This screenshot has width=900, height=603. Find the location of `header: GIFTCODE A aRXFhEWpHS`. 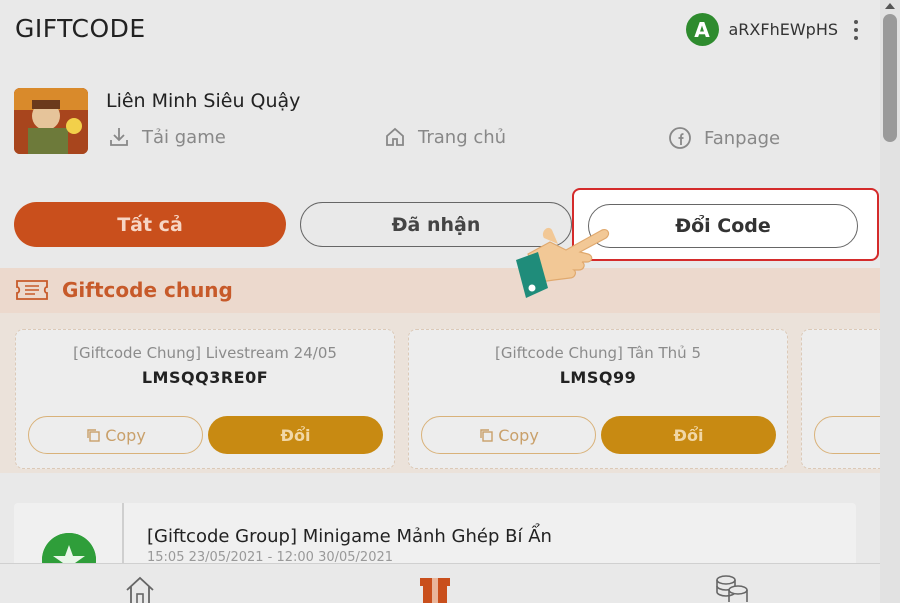

header: GIFTCODE A aRXFhEWpHS is located at coordinates (440, 31).